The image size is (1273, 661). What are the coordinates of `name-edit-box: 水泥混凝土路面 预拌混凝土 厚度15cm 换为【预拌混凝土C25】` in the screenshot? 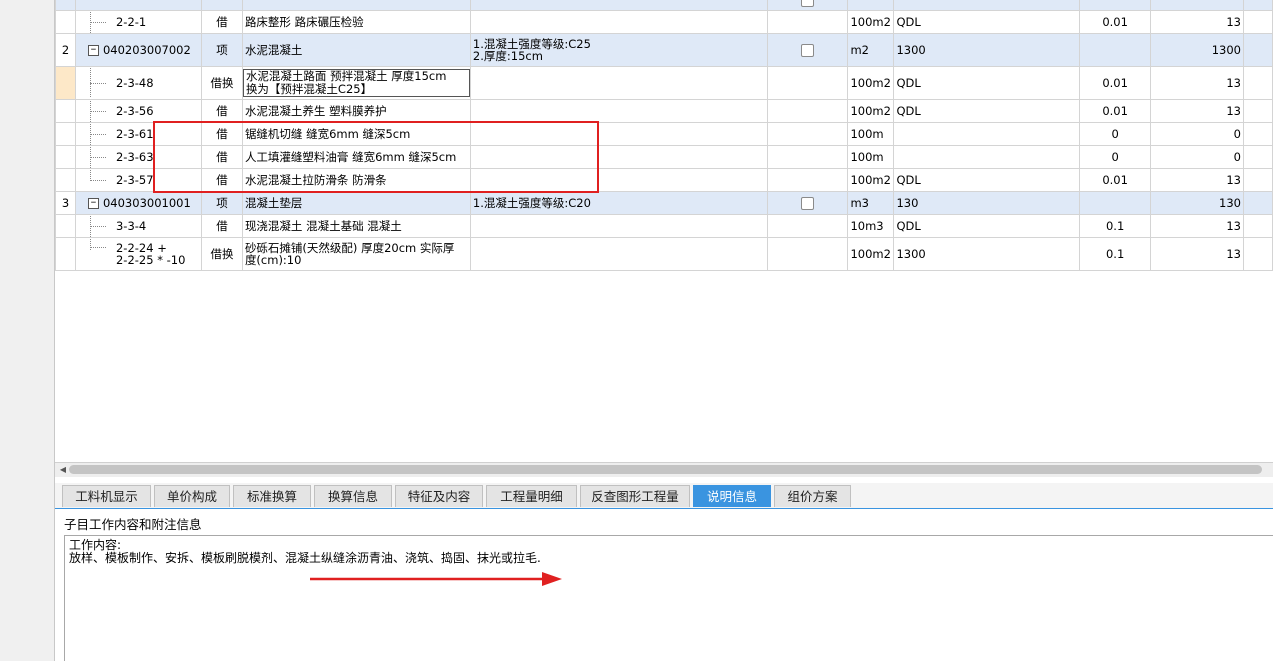 It's located at (356, 83).